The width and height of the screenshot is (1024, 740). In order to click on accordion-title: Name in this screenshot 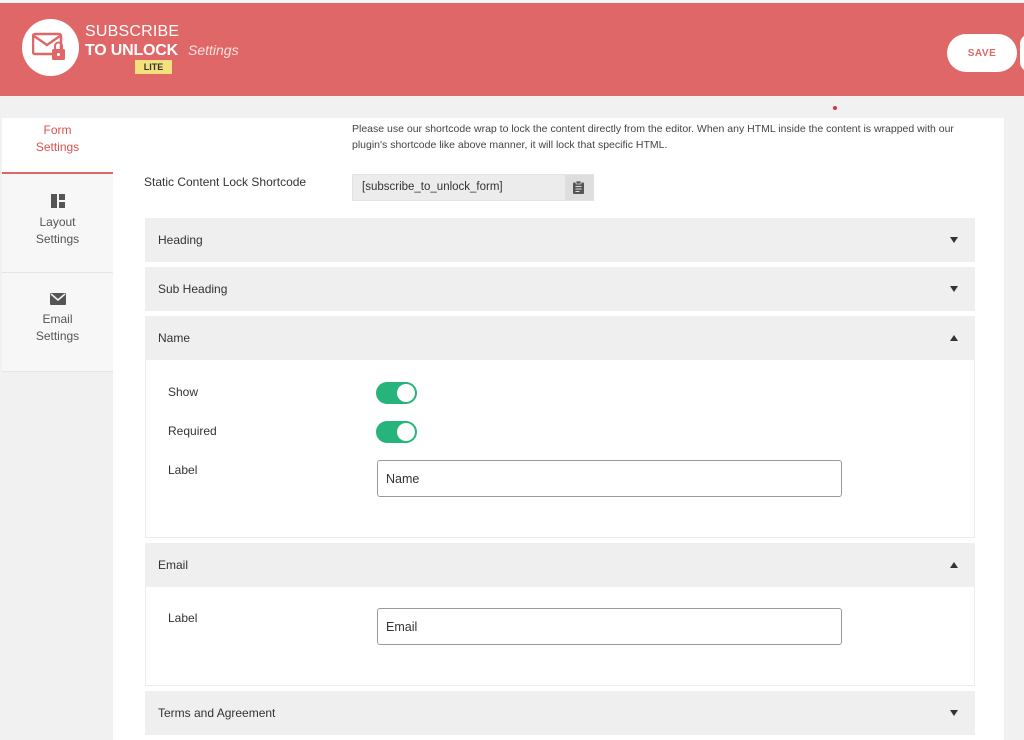, I will do `click(174, 338)`.